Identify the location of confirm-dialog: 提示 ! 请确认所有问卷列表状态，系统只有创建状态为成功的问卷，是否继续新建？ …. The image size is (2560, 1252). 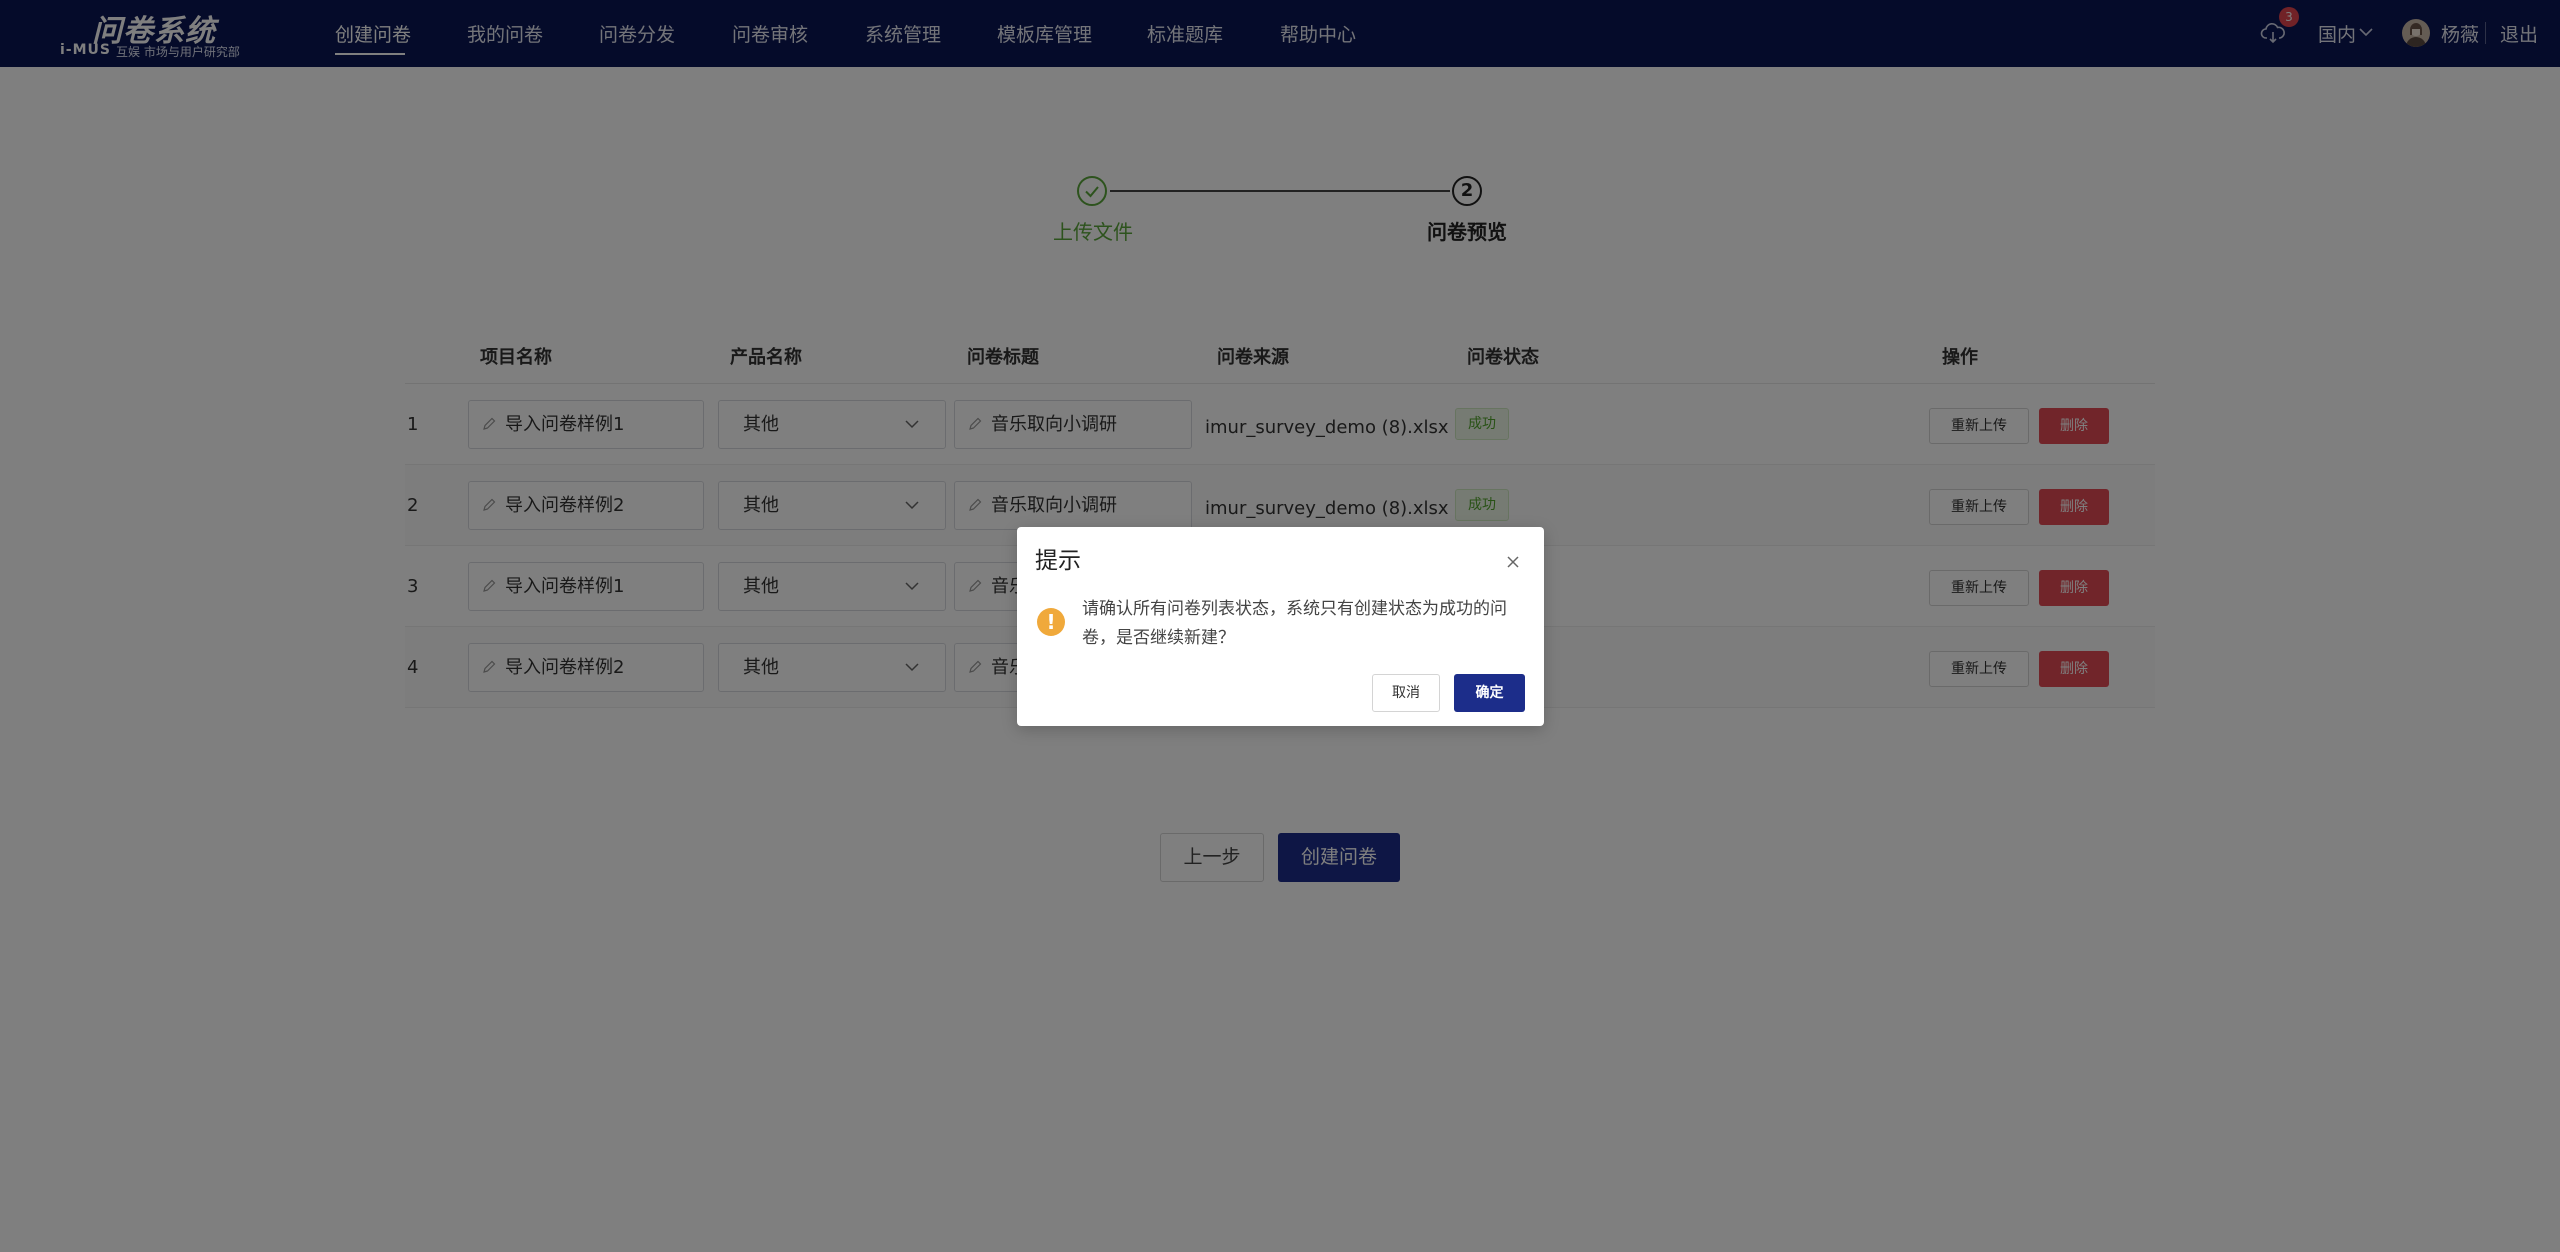
(1280, 626).